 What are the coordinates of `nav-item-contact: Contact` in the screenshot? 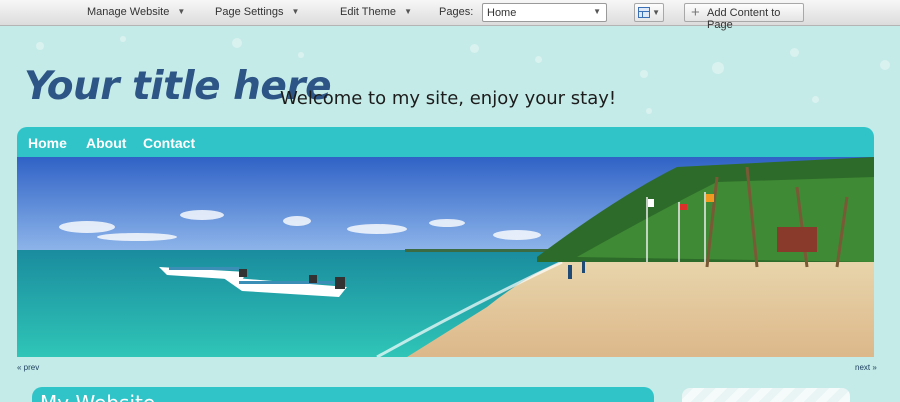 It's located at (169, 143).